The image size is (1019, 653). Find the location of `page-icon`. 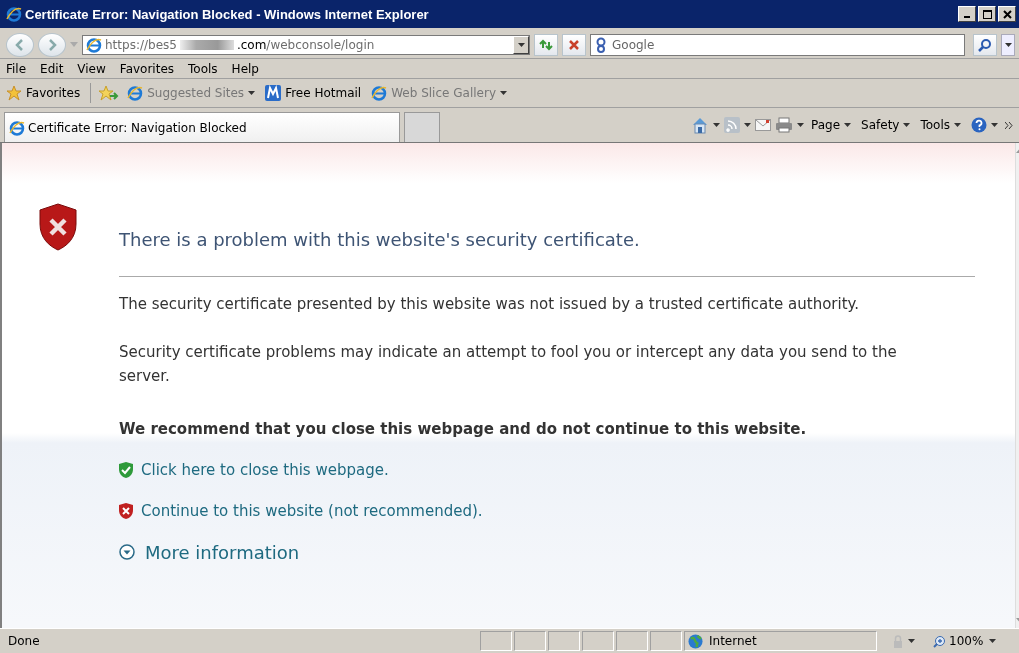

page-icon is located at coordinates (94, 44).